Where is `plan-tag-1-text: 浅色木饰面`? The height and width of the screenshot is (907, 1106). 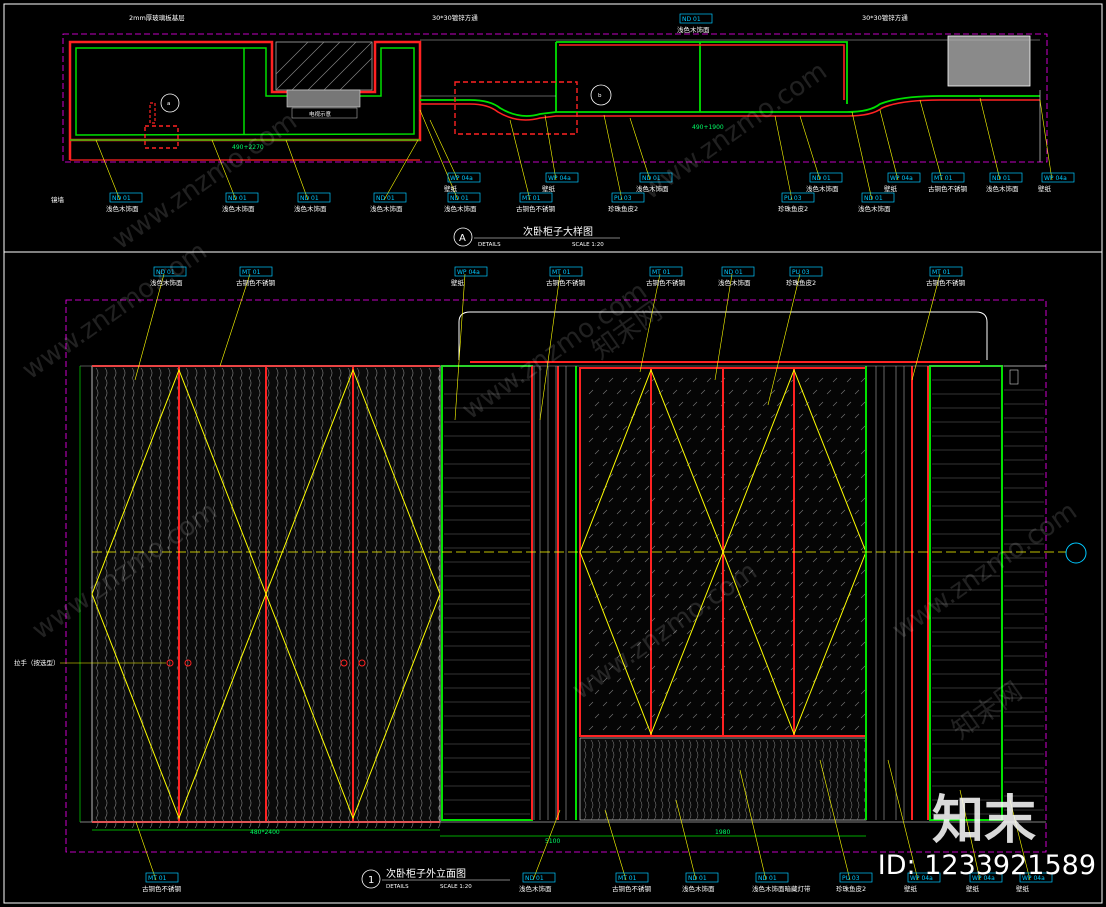 plan-tag-1-text: 浅色木饰面 is located at coordinates (238, 208).